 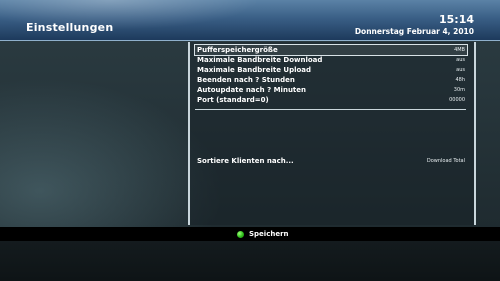 I want to click on setting-label: Beenden nach ? Stunden, so click(x=246, y=80).